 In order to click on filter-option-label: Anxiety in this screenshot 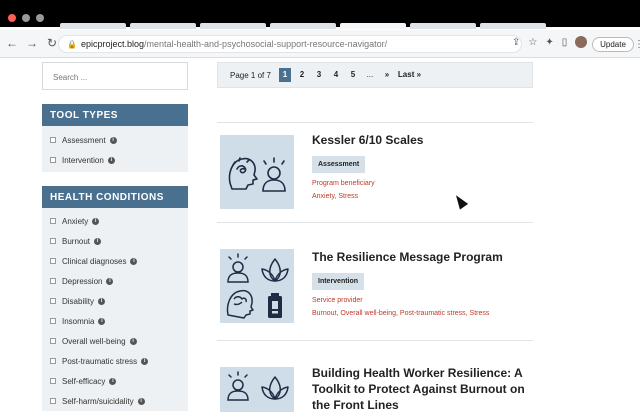, I will do `click(75, 221)`.